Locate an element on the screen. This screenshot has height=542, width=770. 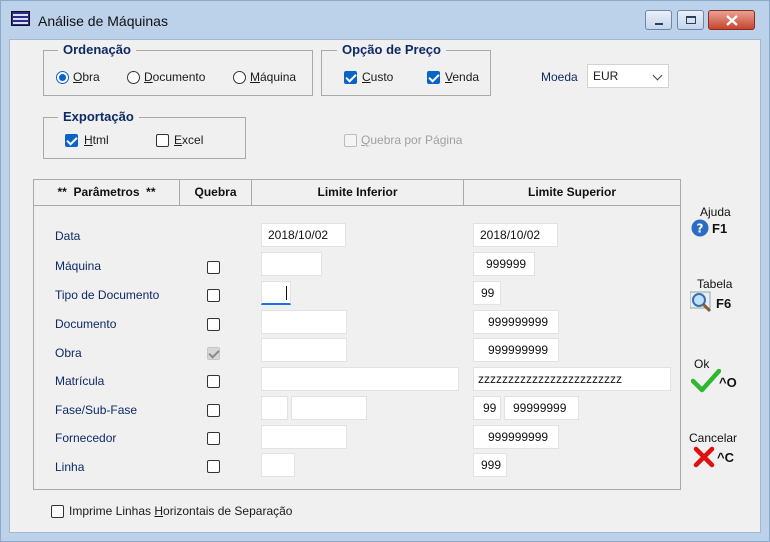
row-label-maquina: Máquina is located at coordinates (78, 266).